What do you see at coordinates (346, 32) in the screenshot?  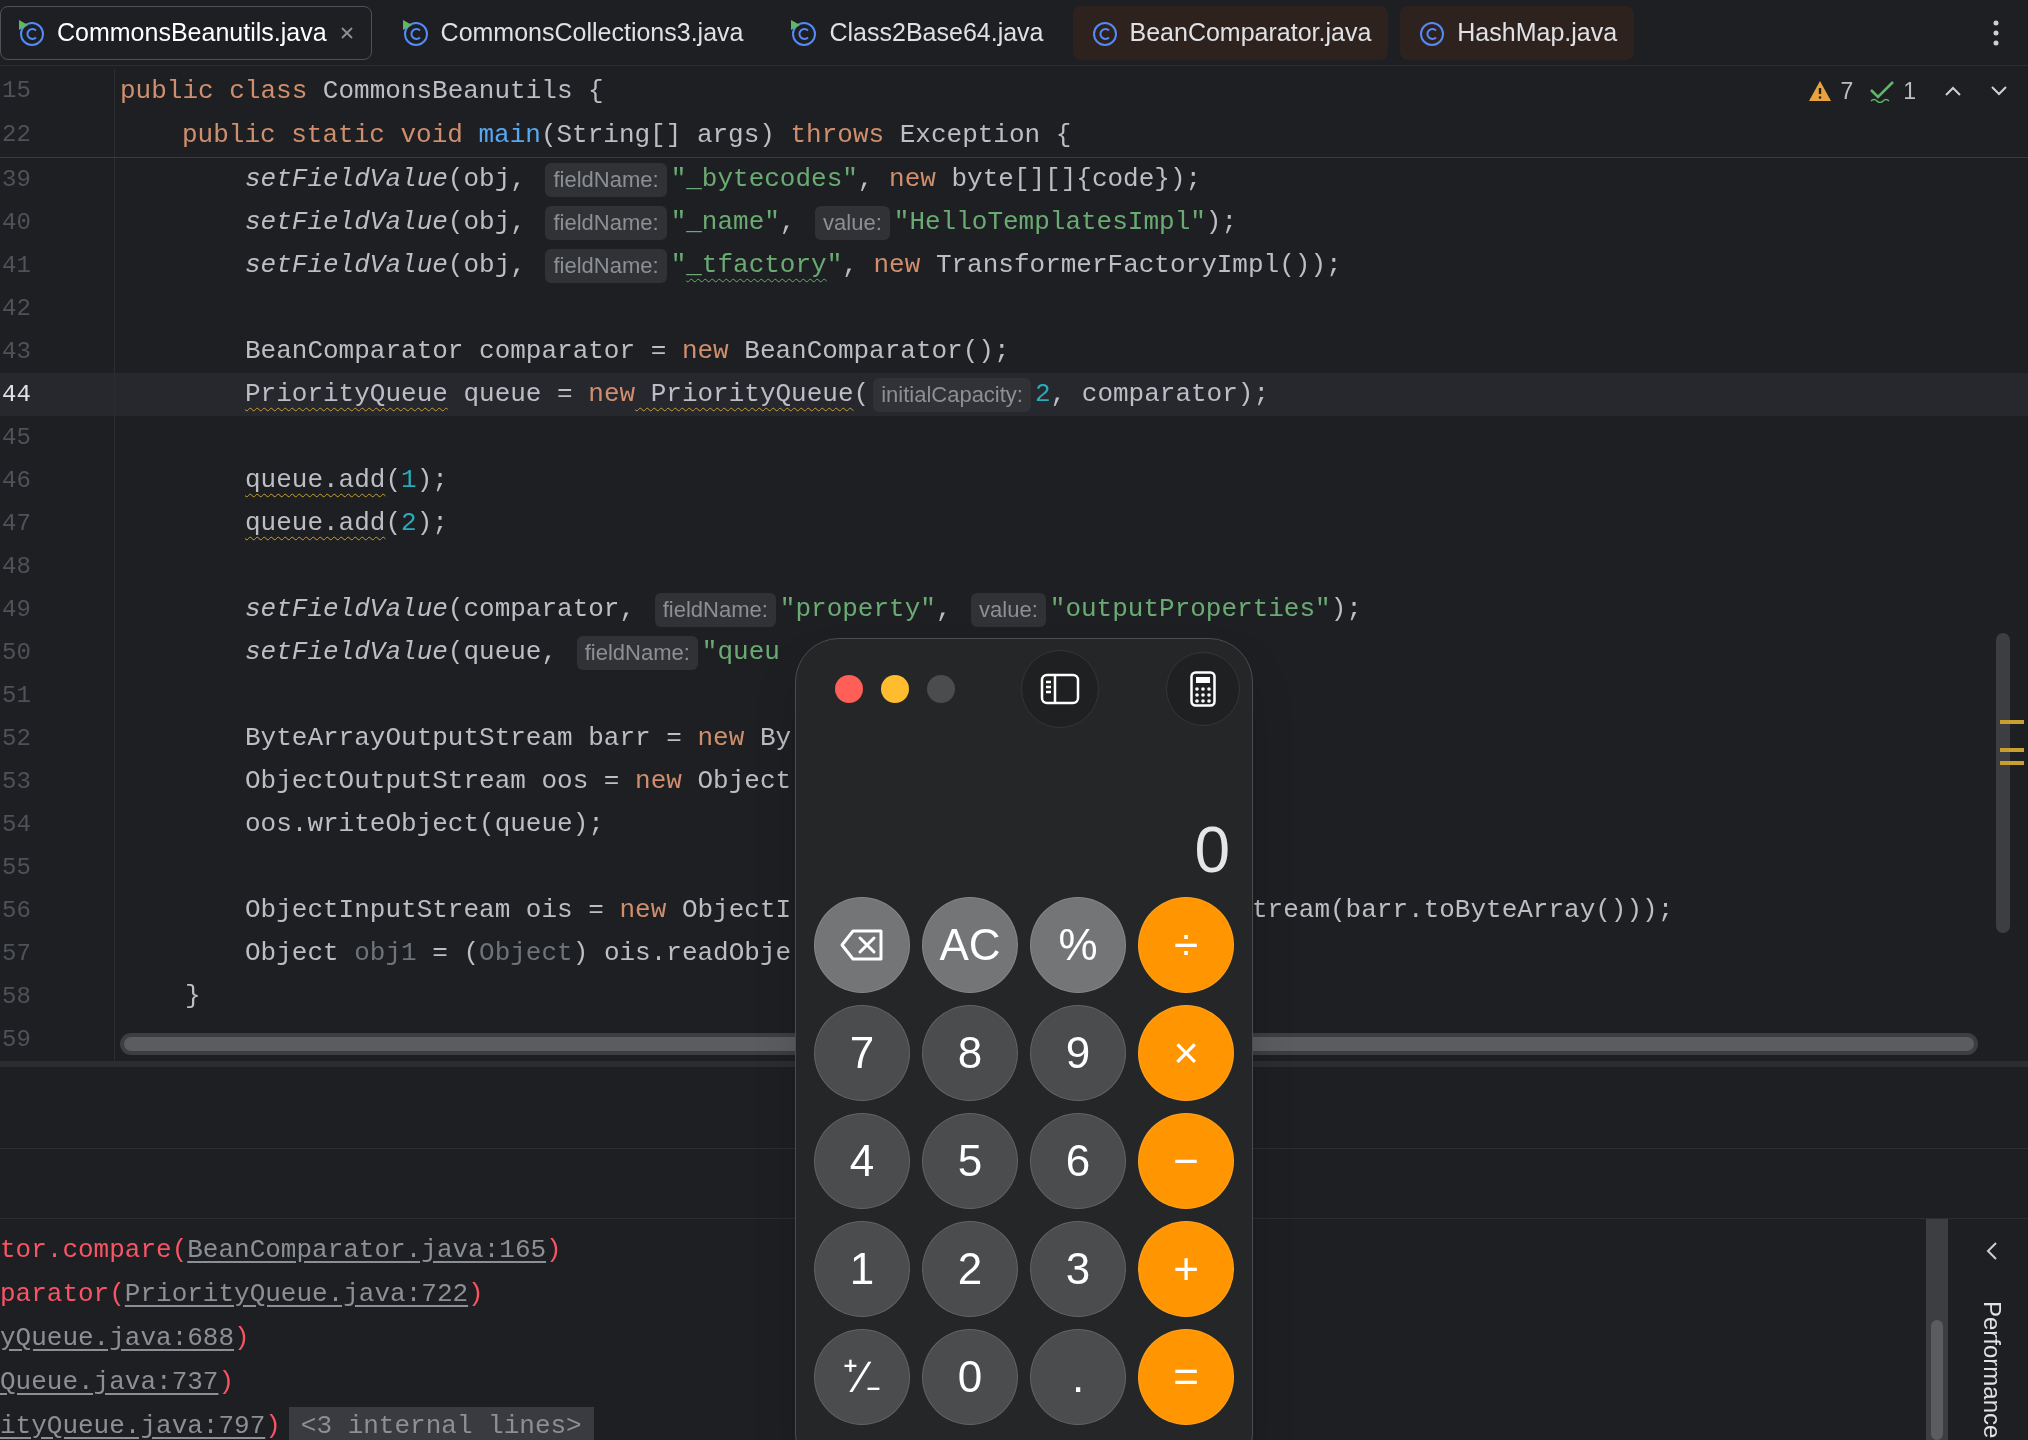 I see `close-icon` at bounding box center [346, 32].